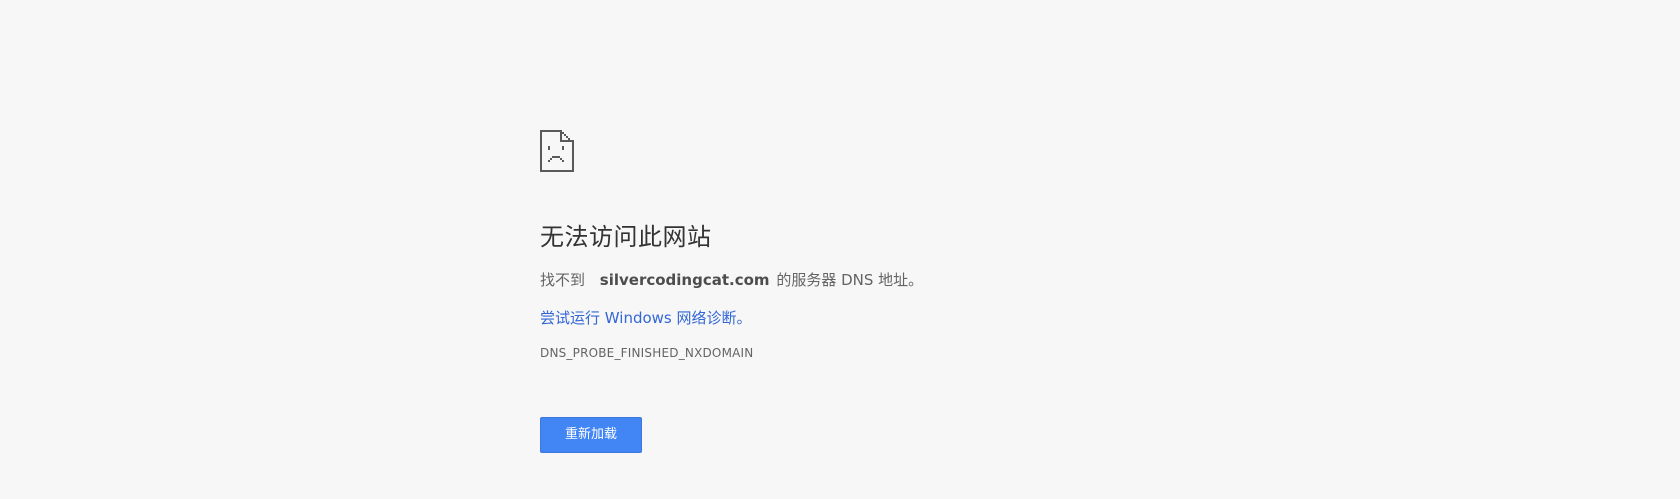 The image size is (1680, 499). I want to click on sad-page-icon, so click(557, 151).